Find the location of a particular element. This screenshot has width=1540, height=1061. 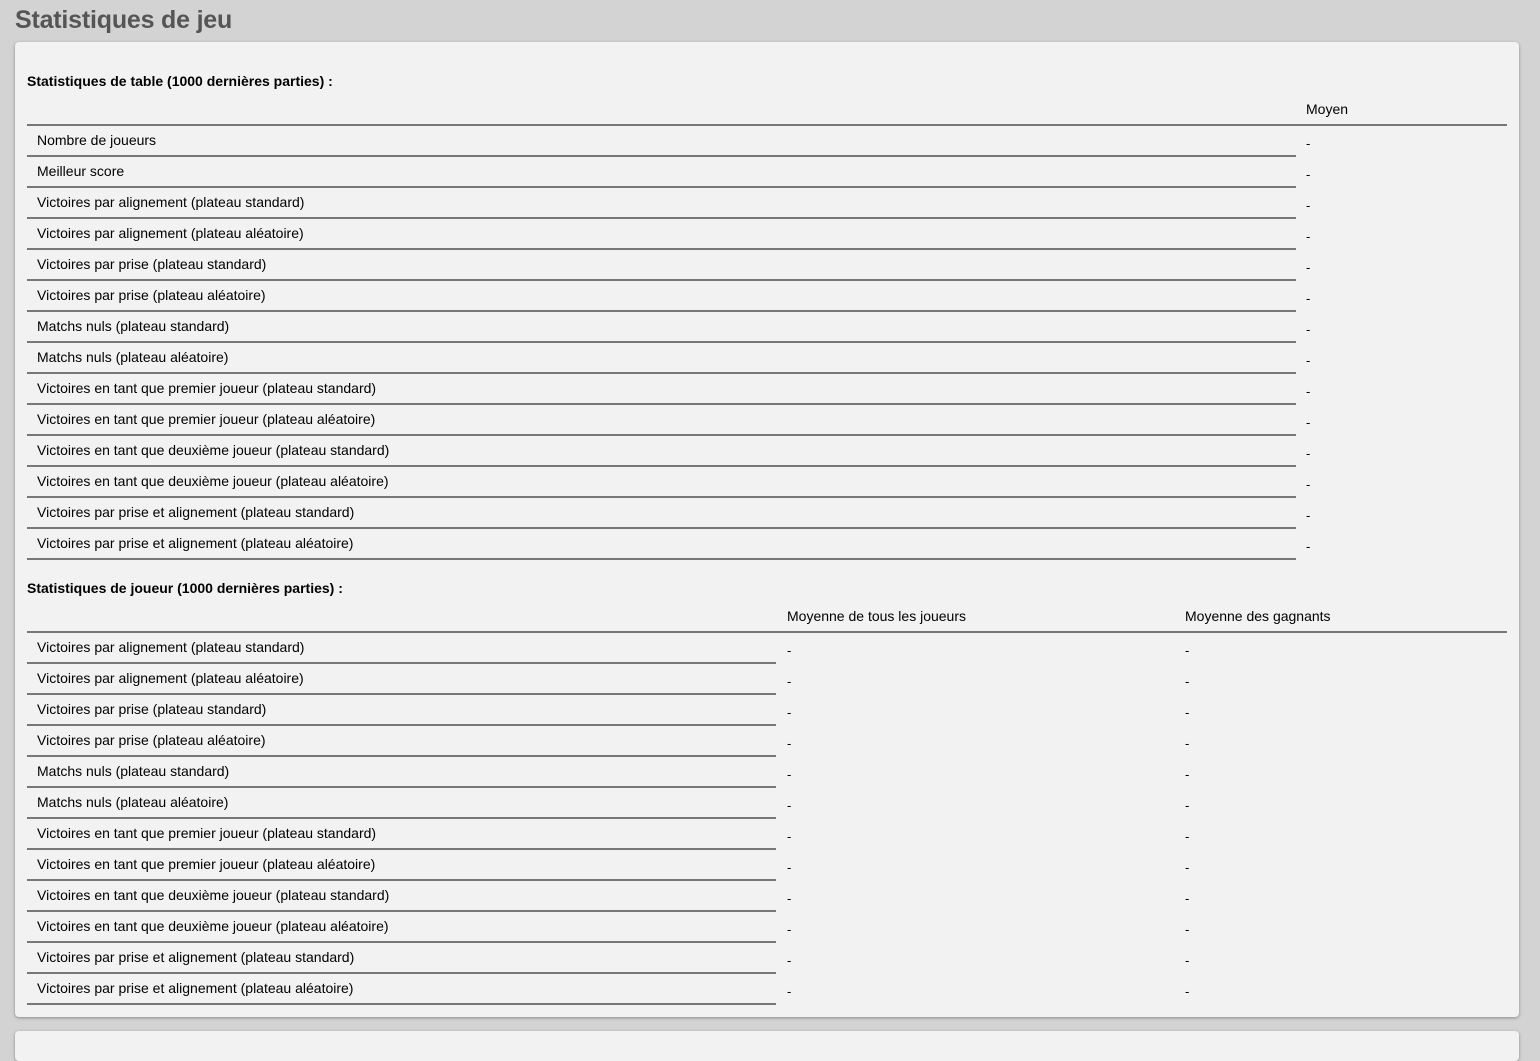

page-title: Statistiques de jeu is located at coordinates (124, 20).